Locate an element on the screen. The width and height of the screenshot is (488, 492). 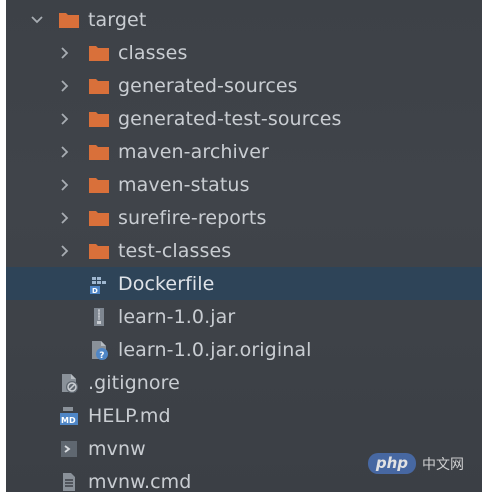
text-file-icon is located at coordinates (69, 481).